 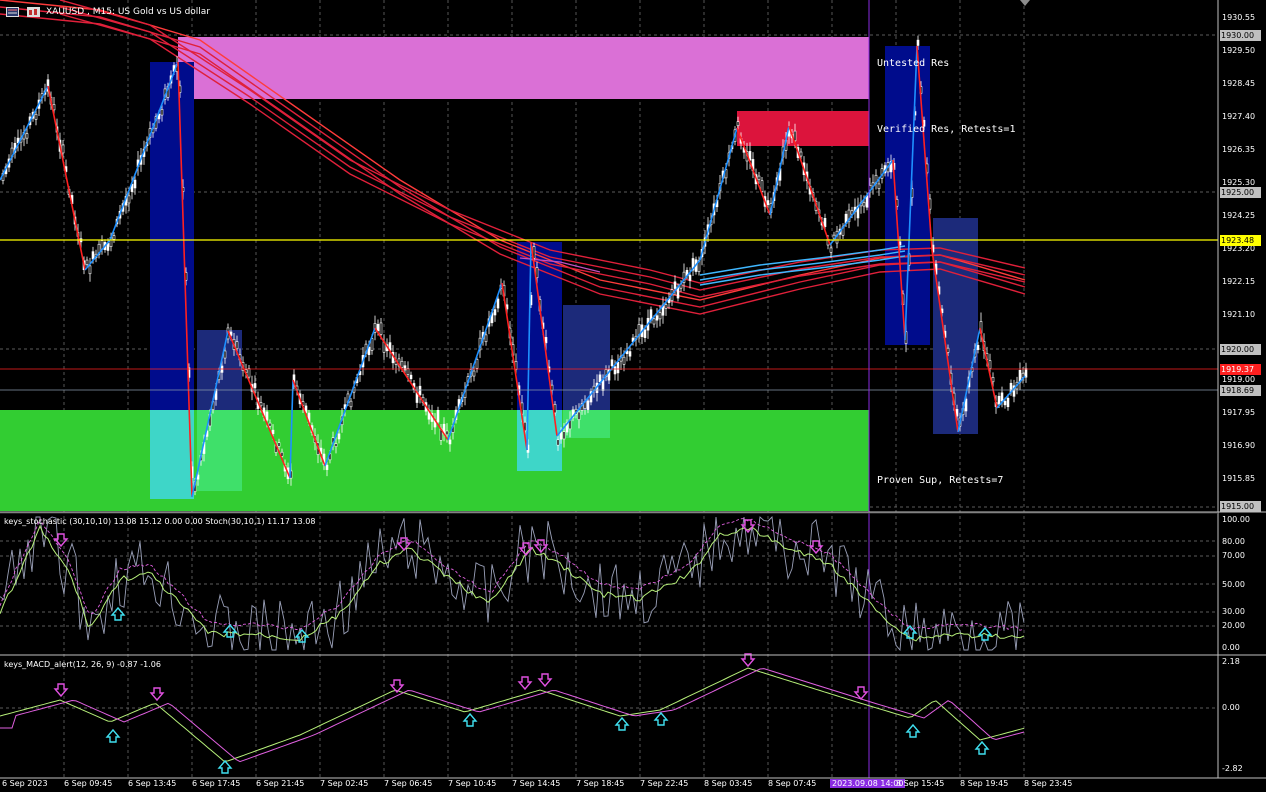 What do you see at coordinates (408, 783) in the screenshot?
I see `time-label: 7 Sep 06:45` at bounding box center [408, 783].